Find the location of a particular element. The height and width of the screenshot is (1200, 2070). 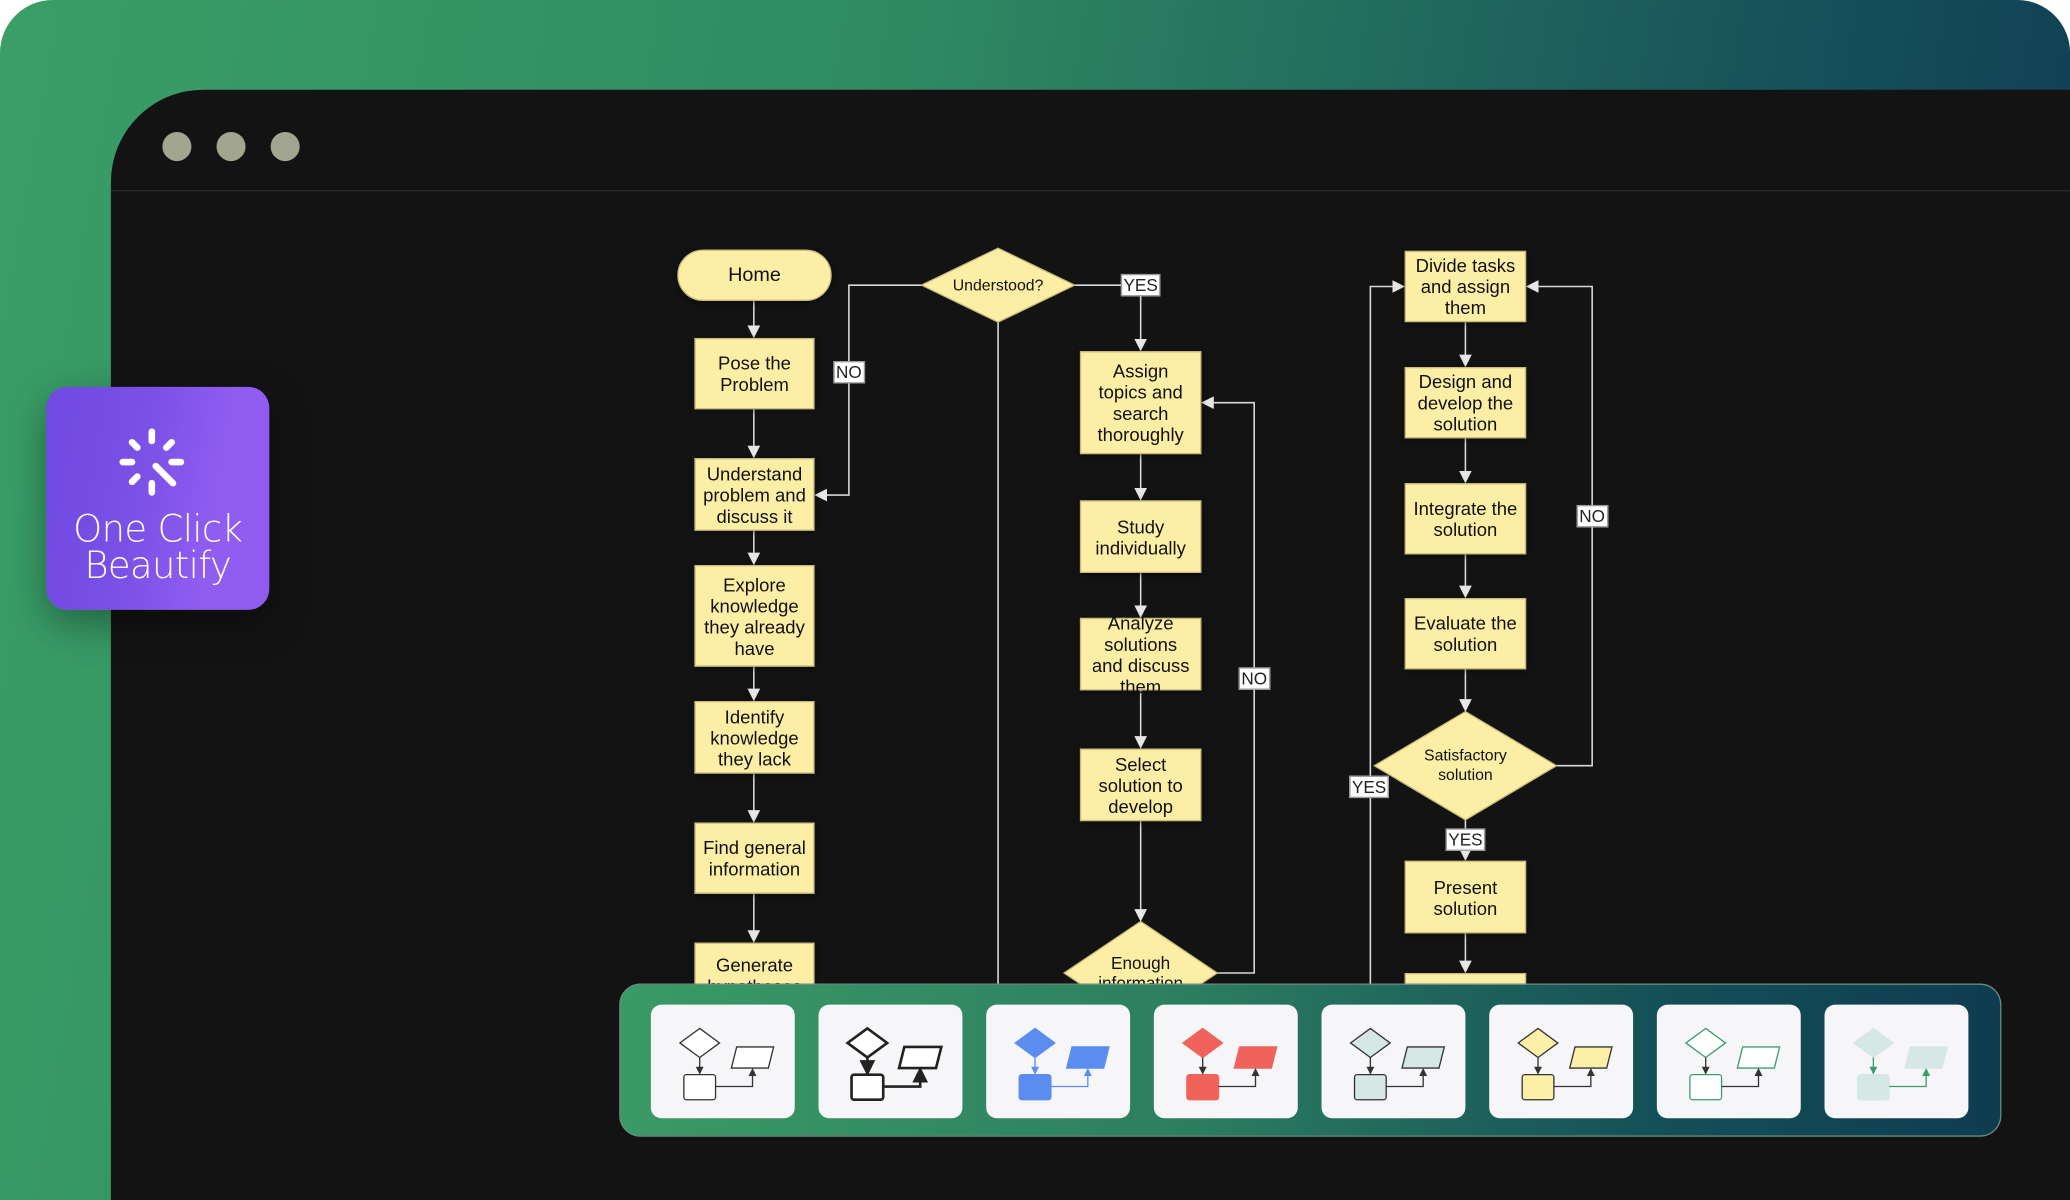

theme-card-light-teal is located at coordinates (1393, 1061).